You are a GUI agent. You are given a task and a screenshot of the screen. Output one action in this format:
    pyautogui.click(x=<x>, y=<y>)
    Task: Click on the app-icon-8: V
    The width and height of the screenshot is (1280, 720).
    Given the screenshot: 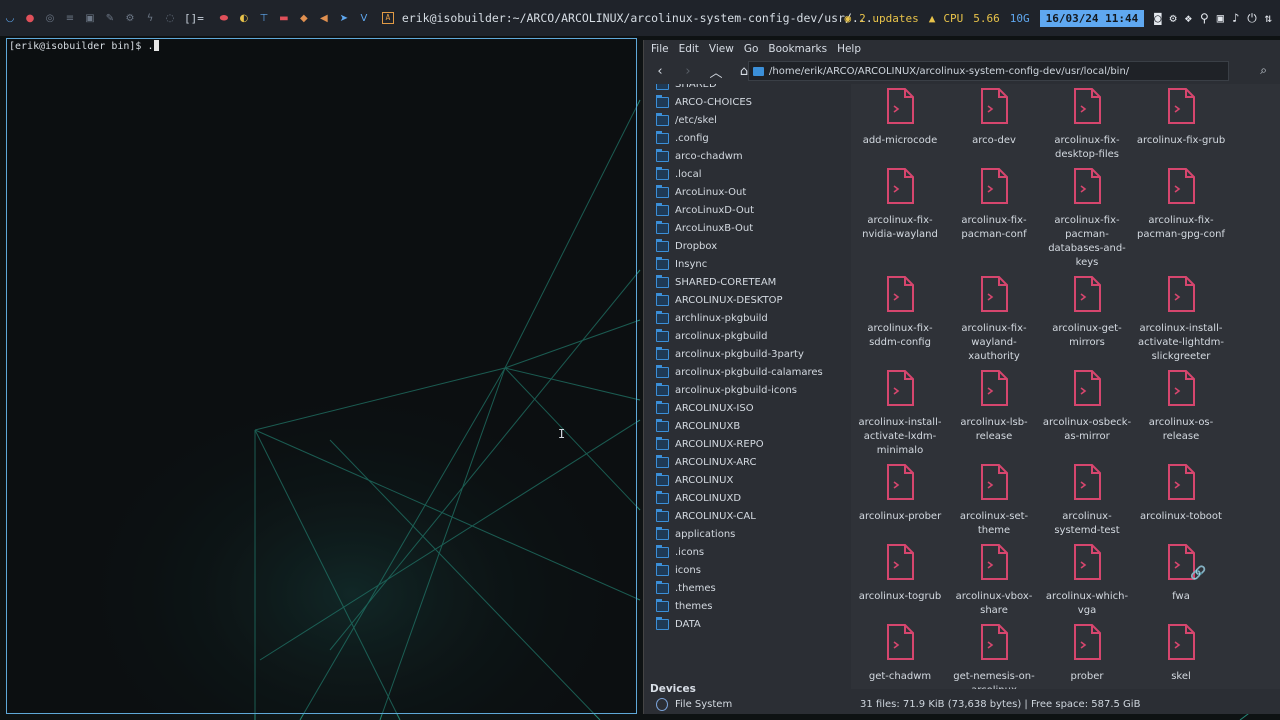 What is the action you would take?
    pyautogui.click(x=364, y=18)
    